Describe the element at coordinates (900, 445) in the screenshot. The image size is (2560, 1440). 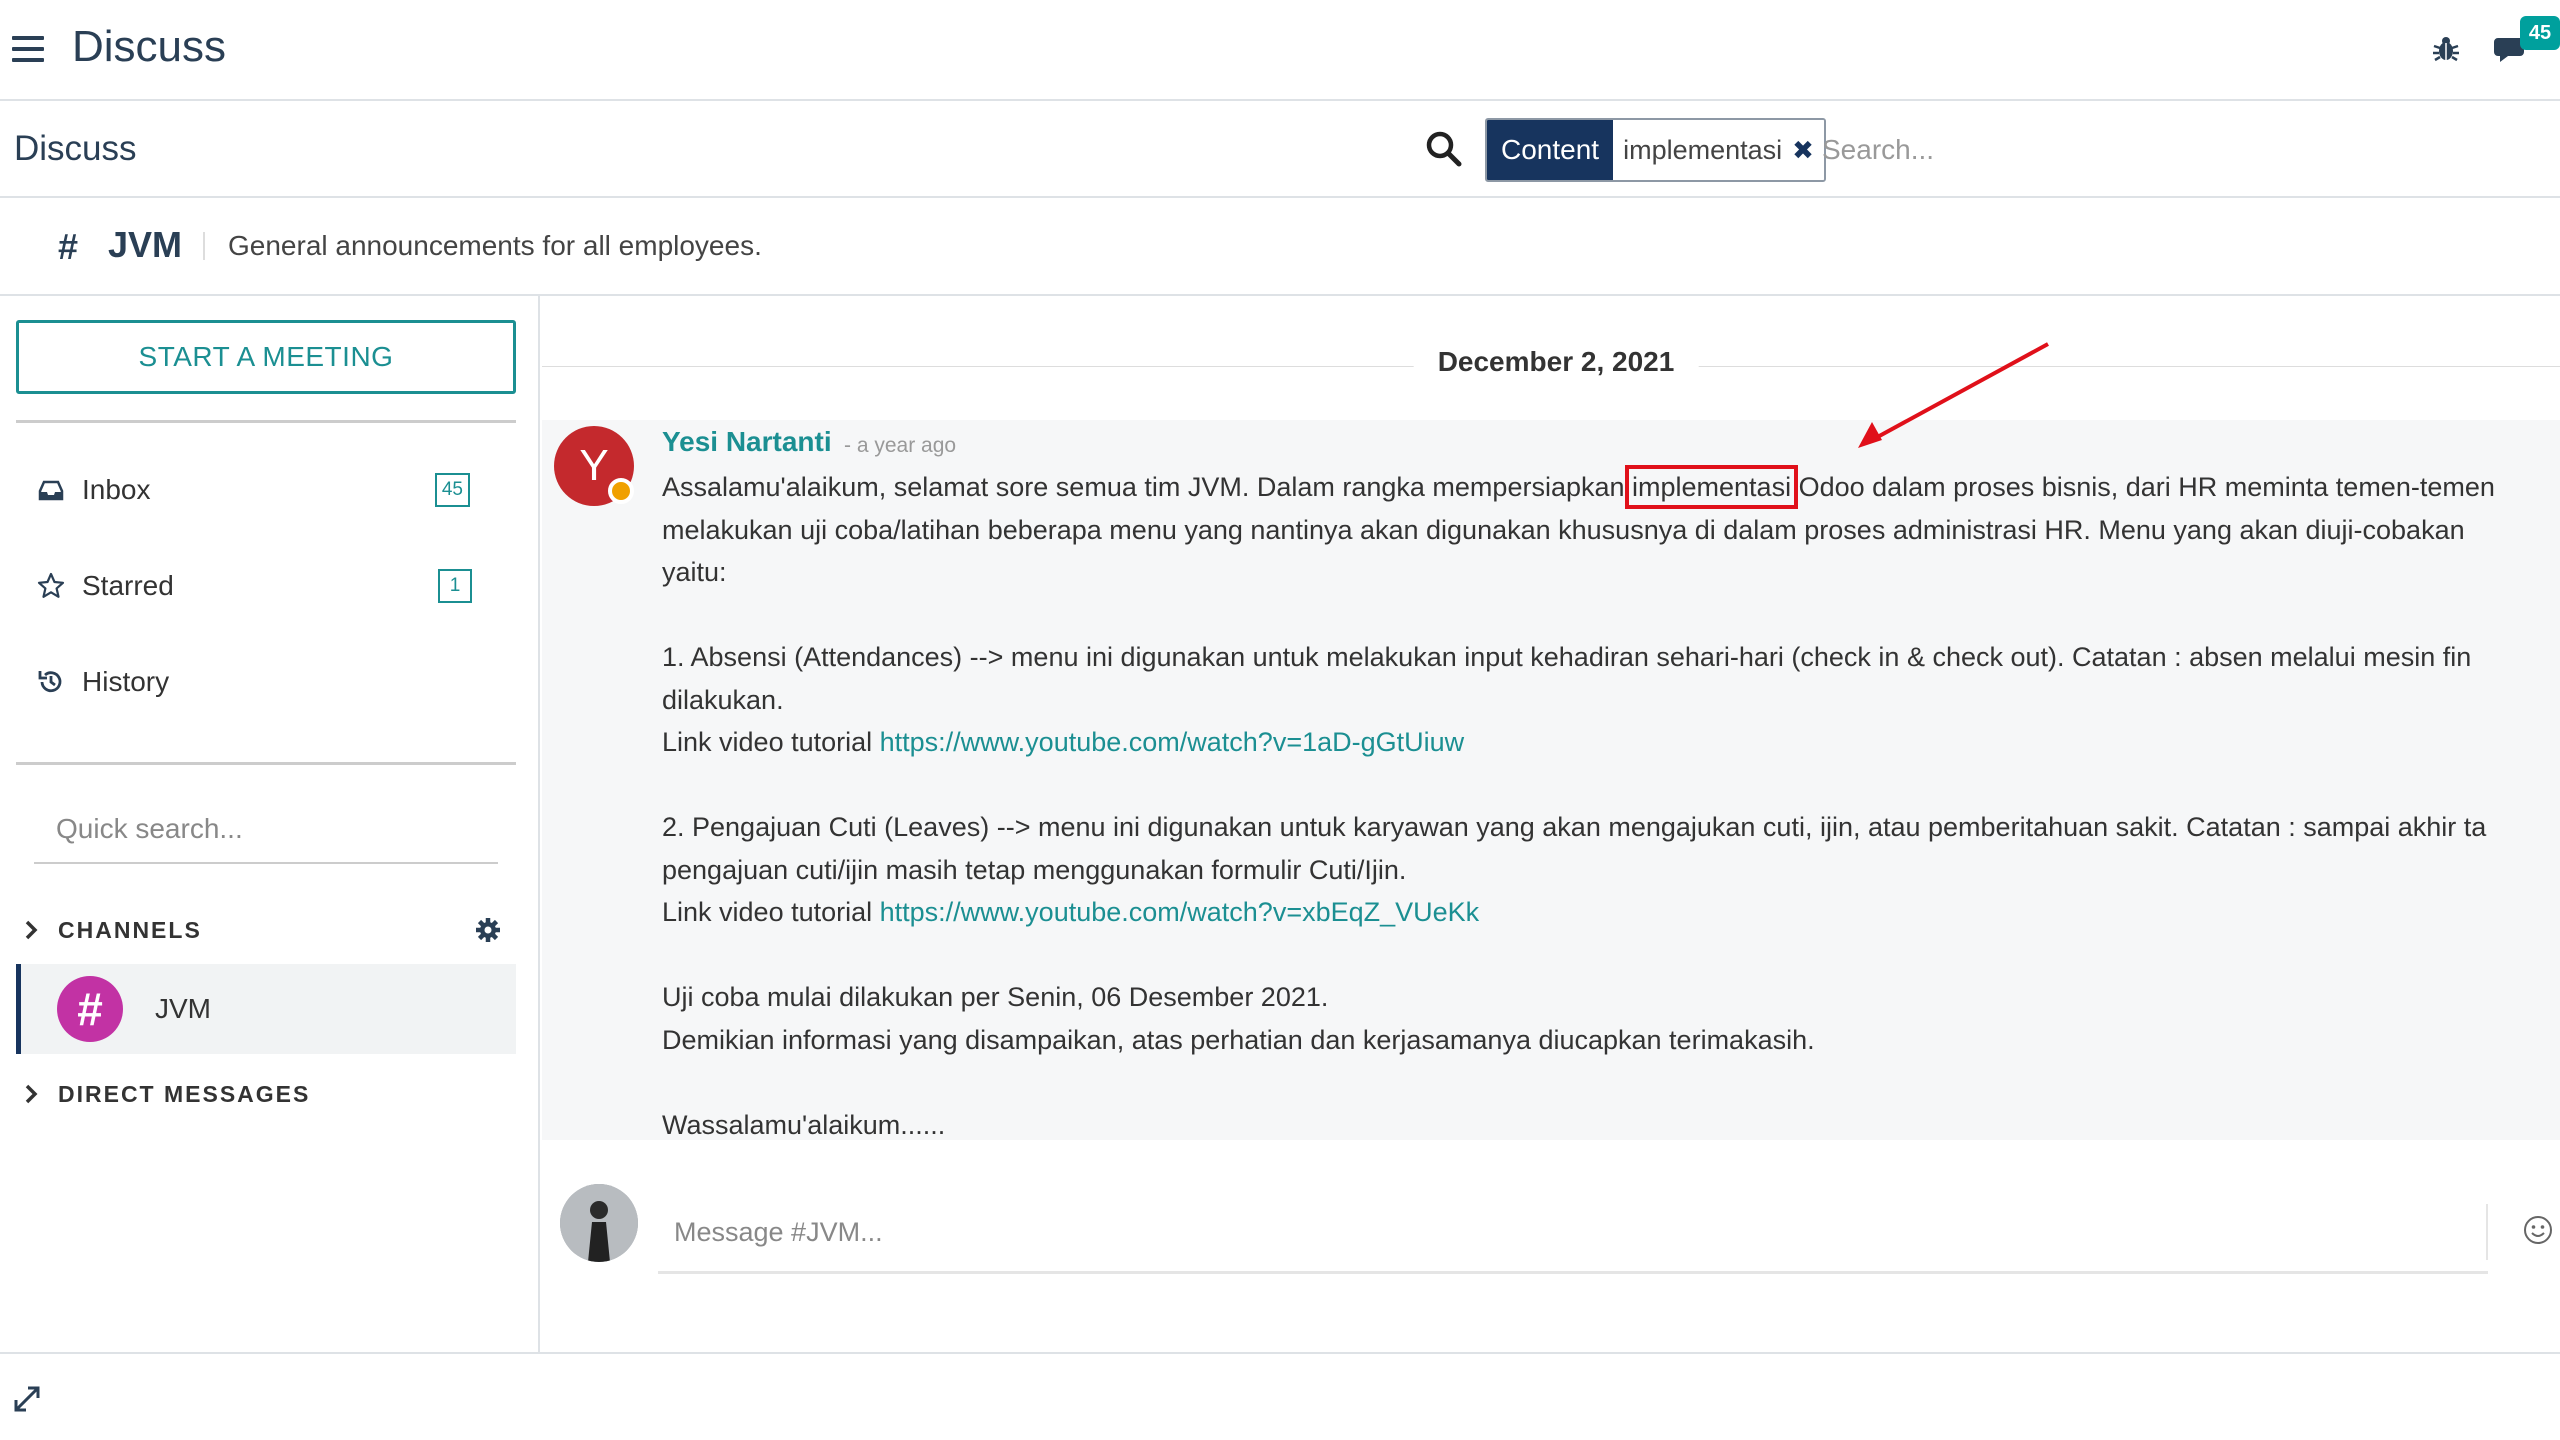
I see `message-date: - a year ago` at that location.